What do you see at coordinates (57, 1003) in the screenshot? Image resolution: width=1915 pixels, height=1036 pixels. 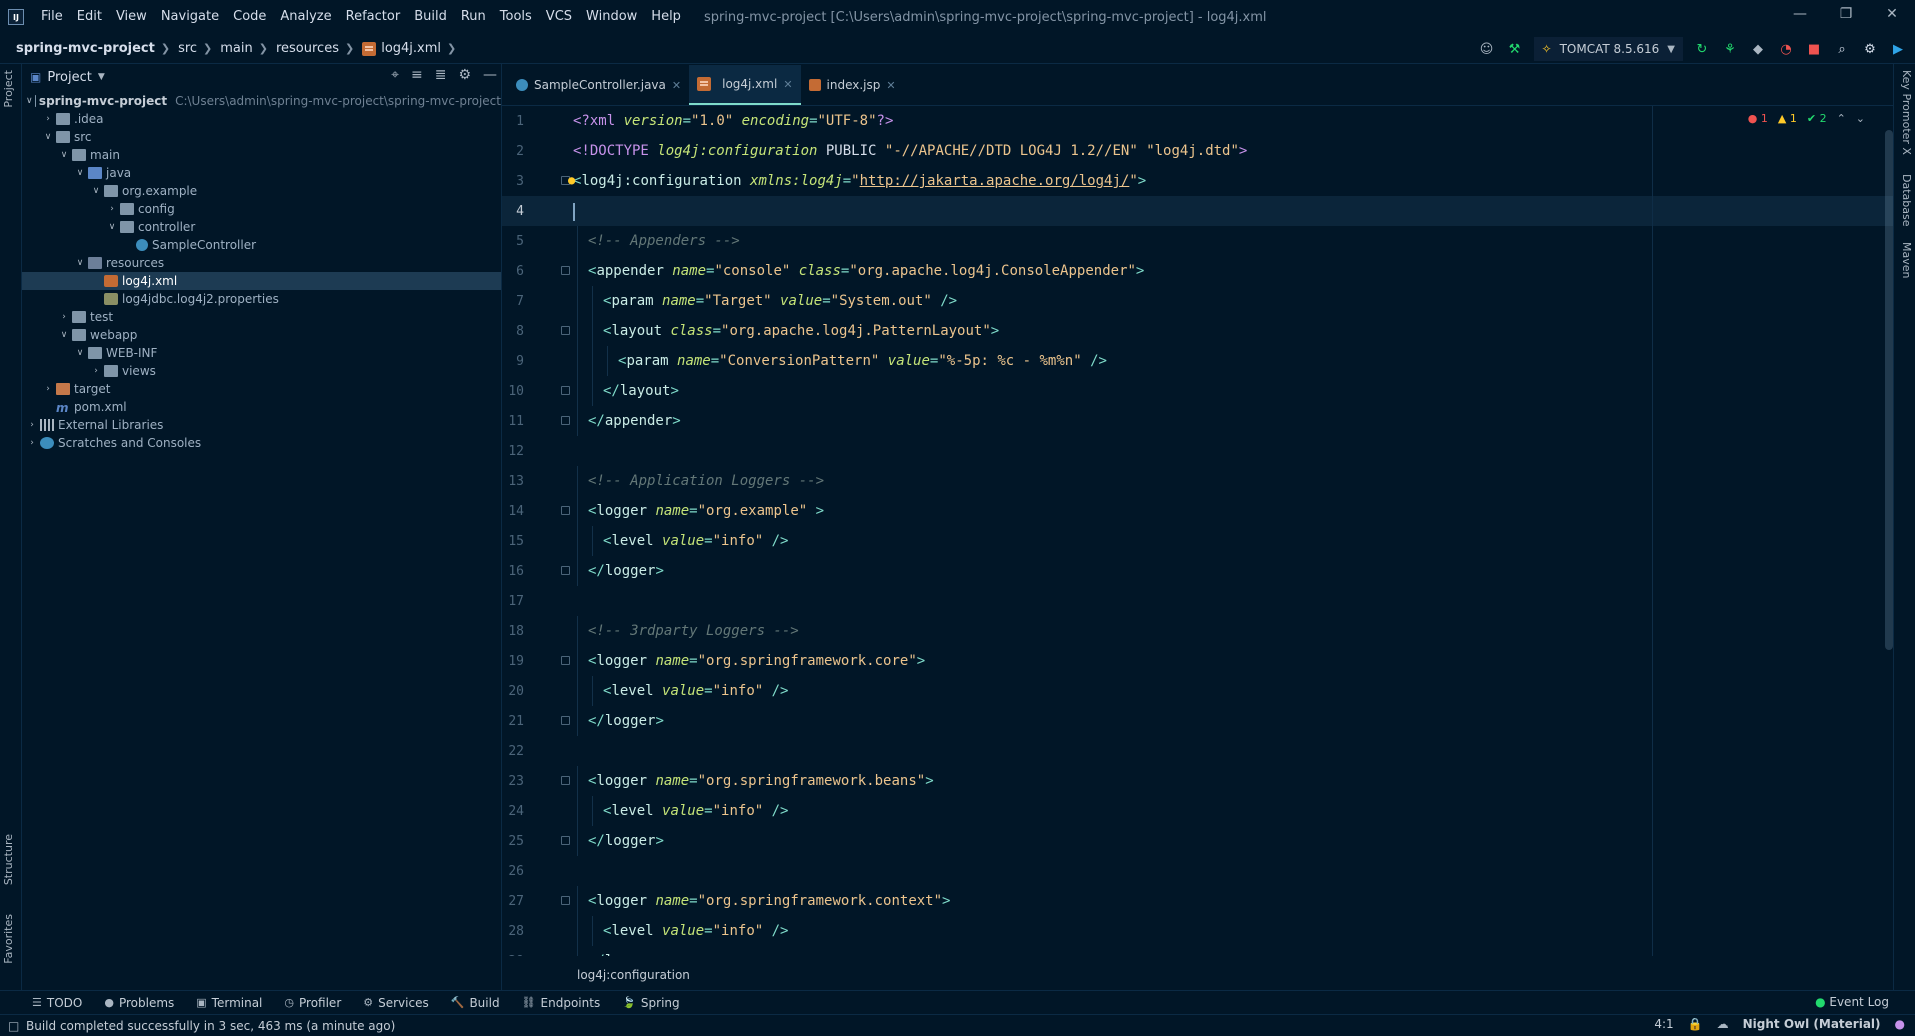 I see `tool-todo: ☰ TODO` at bounding box center [57, 1003].